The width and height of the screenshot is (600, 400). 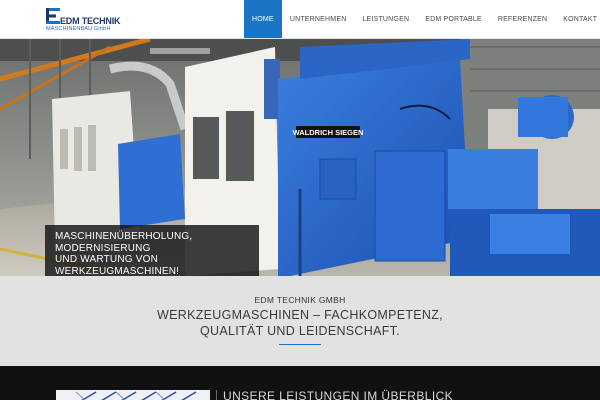 I want to click on intro-headline-line: WERKZEUGMASCHINEN – FACHKOMPETENZ,, so click(x=300, y=315).